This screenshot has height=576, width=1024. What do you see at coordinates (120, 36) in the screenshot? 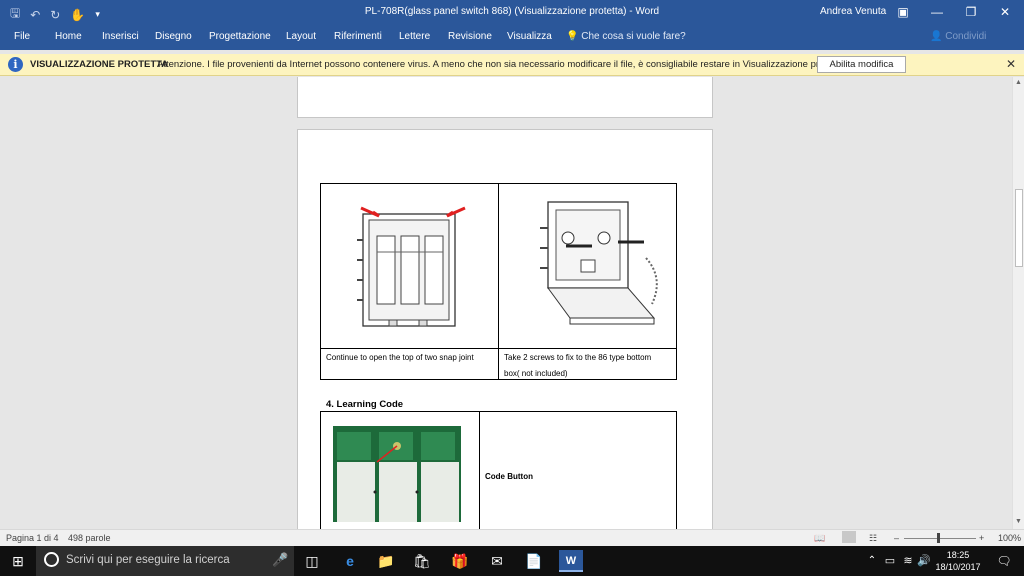
I see `tab-insert: Inserisci` at bounding box center [120, 36].